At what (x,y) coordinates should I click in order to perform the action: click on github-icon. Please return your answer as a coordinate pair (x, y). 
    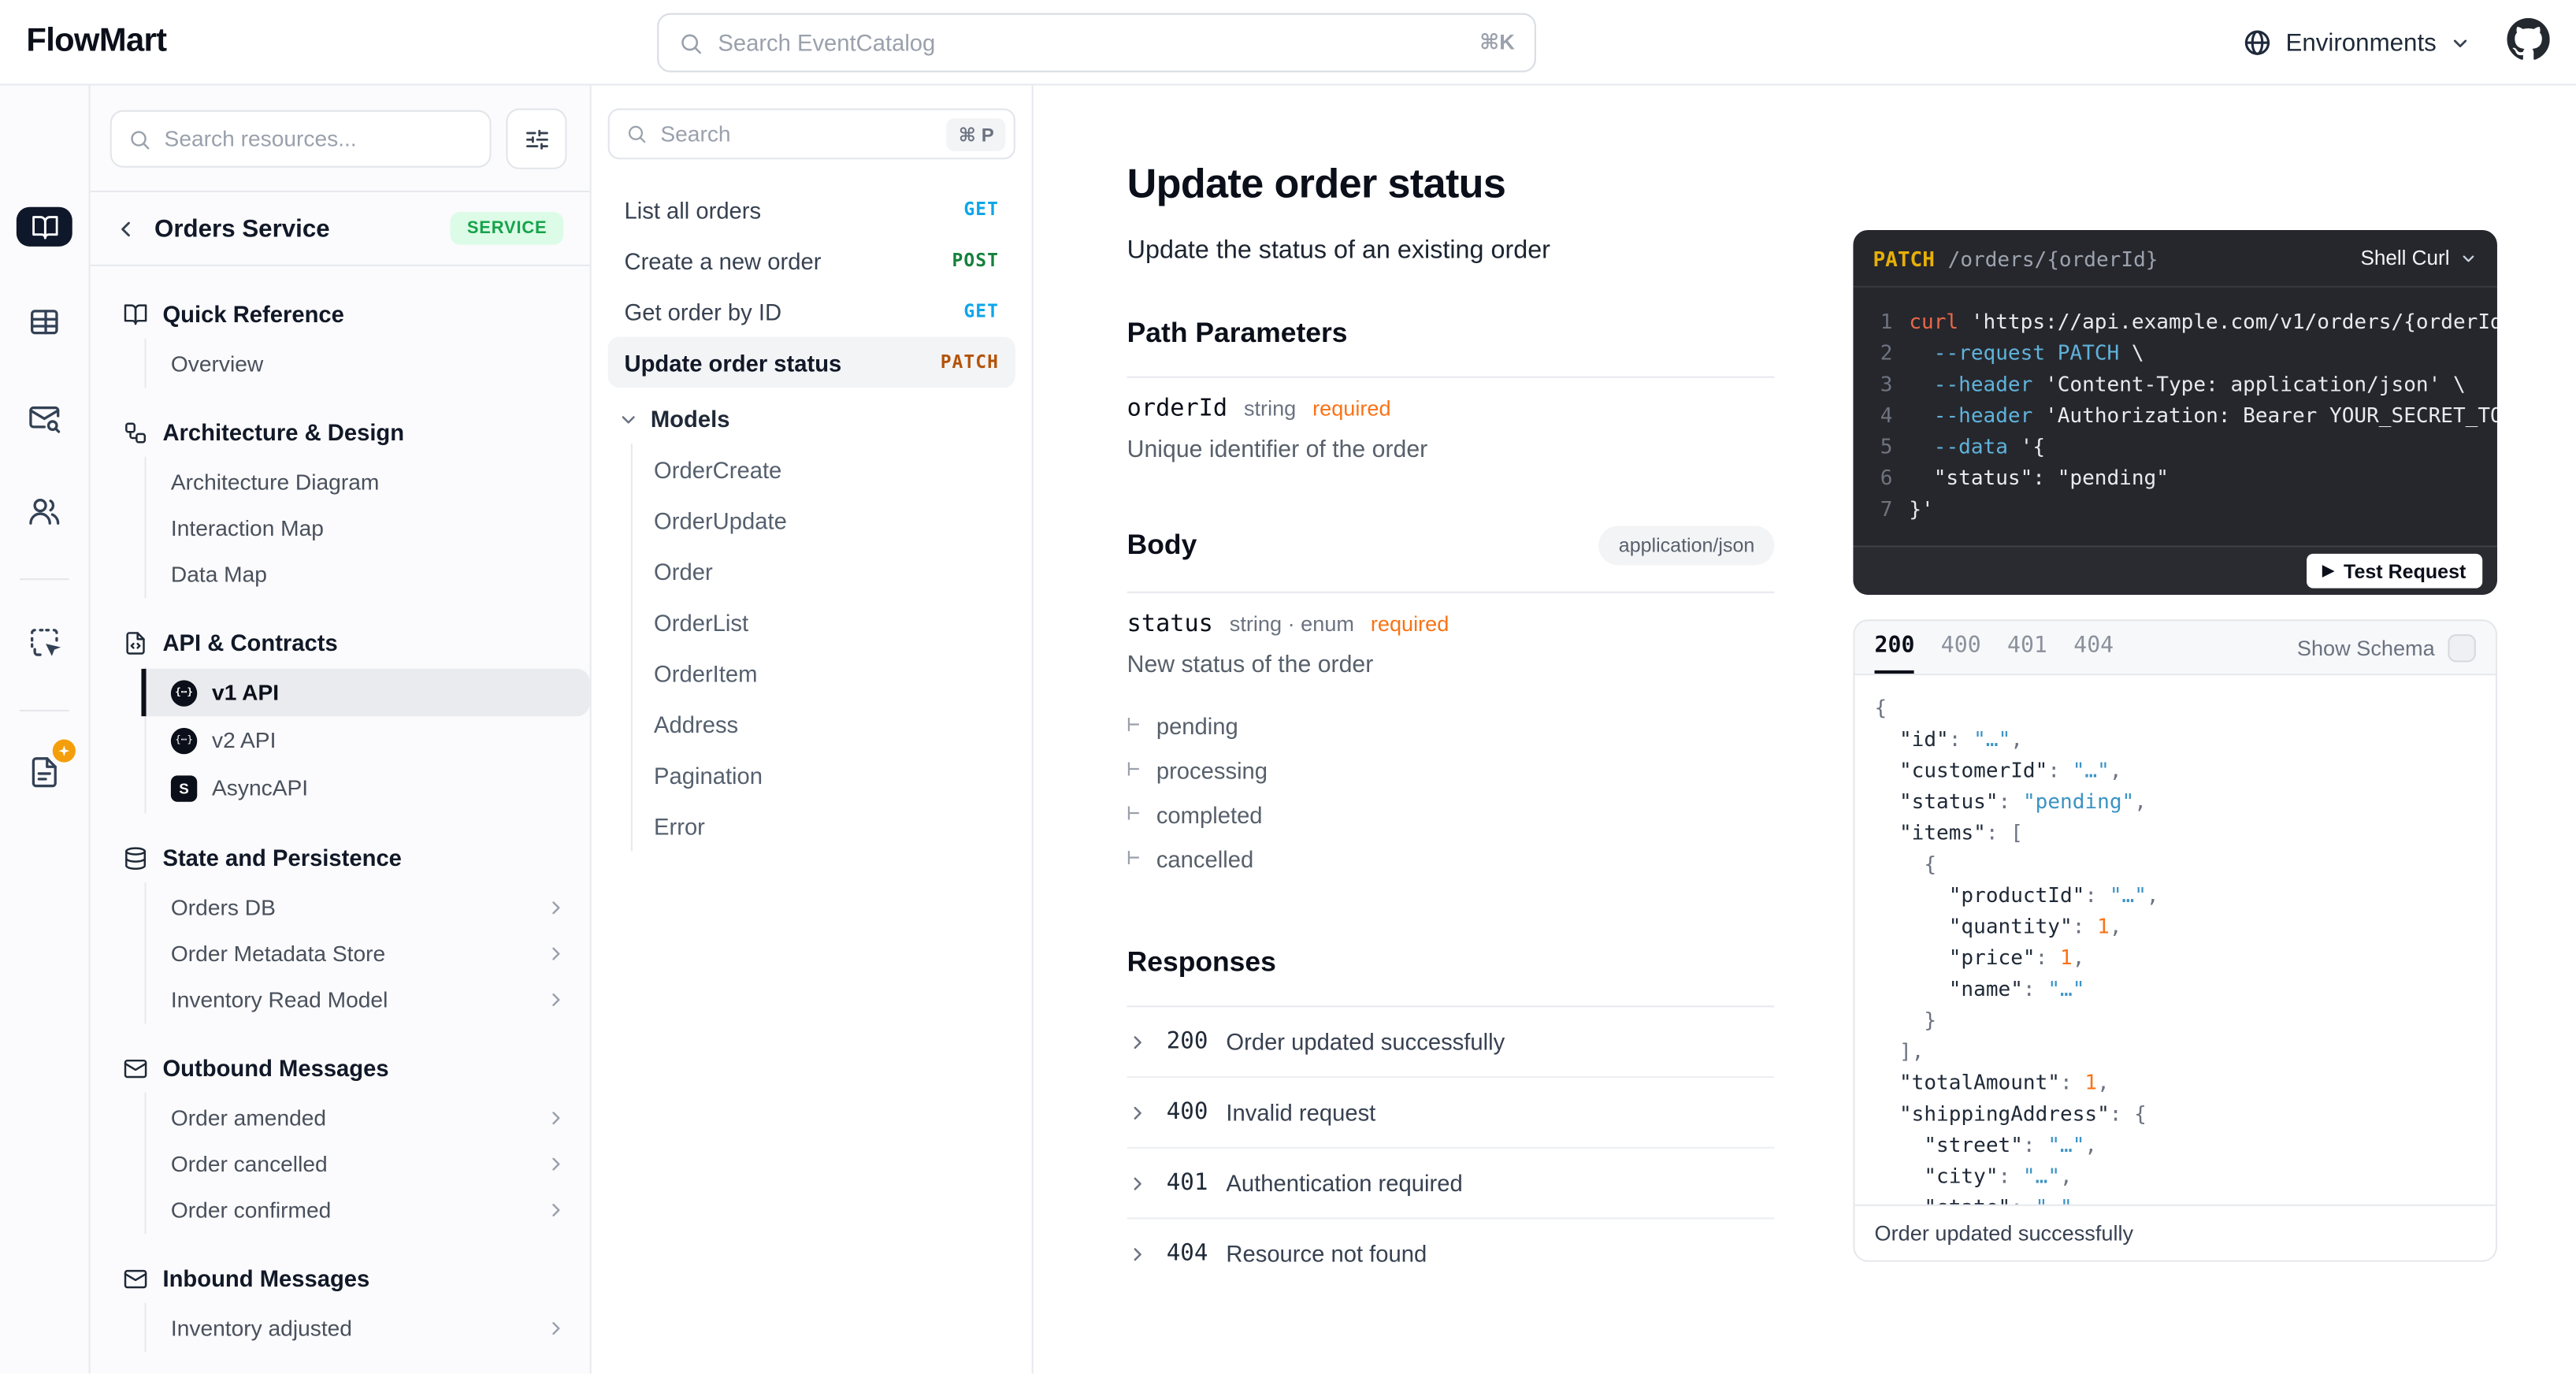
    Looking at the image, I should click on (2528, 43).